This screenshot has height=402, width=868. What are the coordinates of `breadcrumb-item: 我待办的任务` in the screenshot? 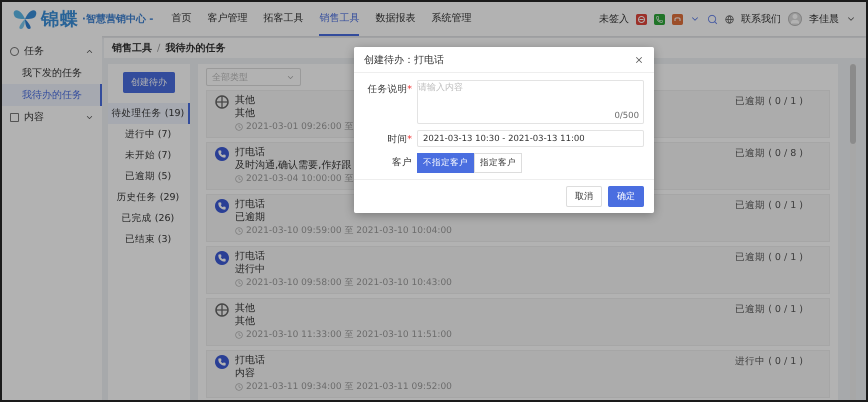 It's located at (195, 48).